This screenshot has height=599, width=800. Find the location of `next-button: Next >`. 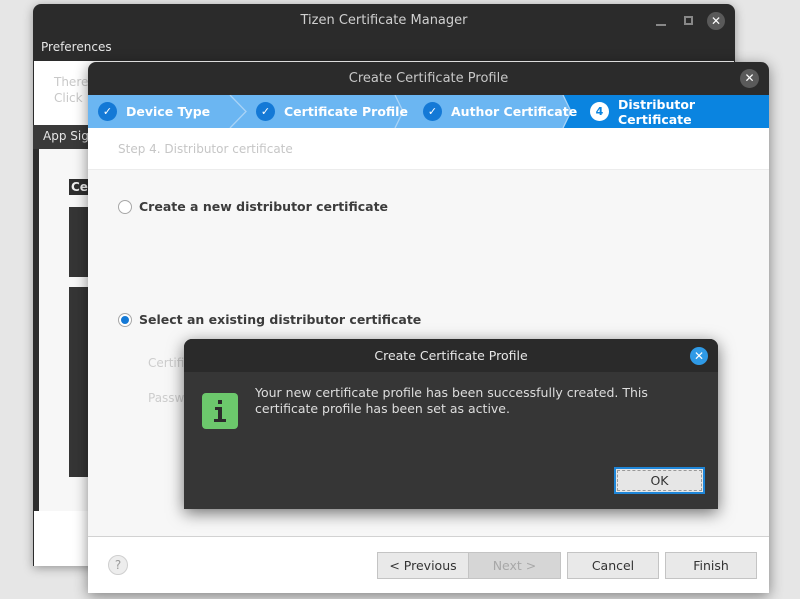

next-button: Next > is located at coordinates (514, 565).